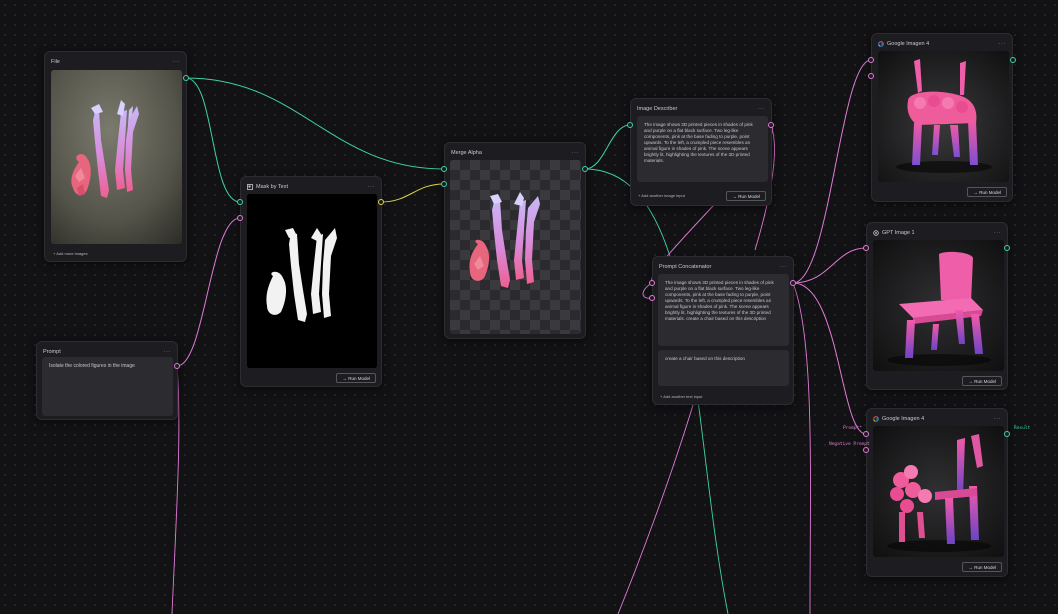 This screenshot has height=614, width=1058. I want to click on add-more-images-link: + Add more images, so click(70, 253).